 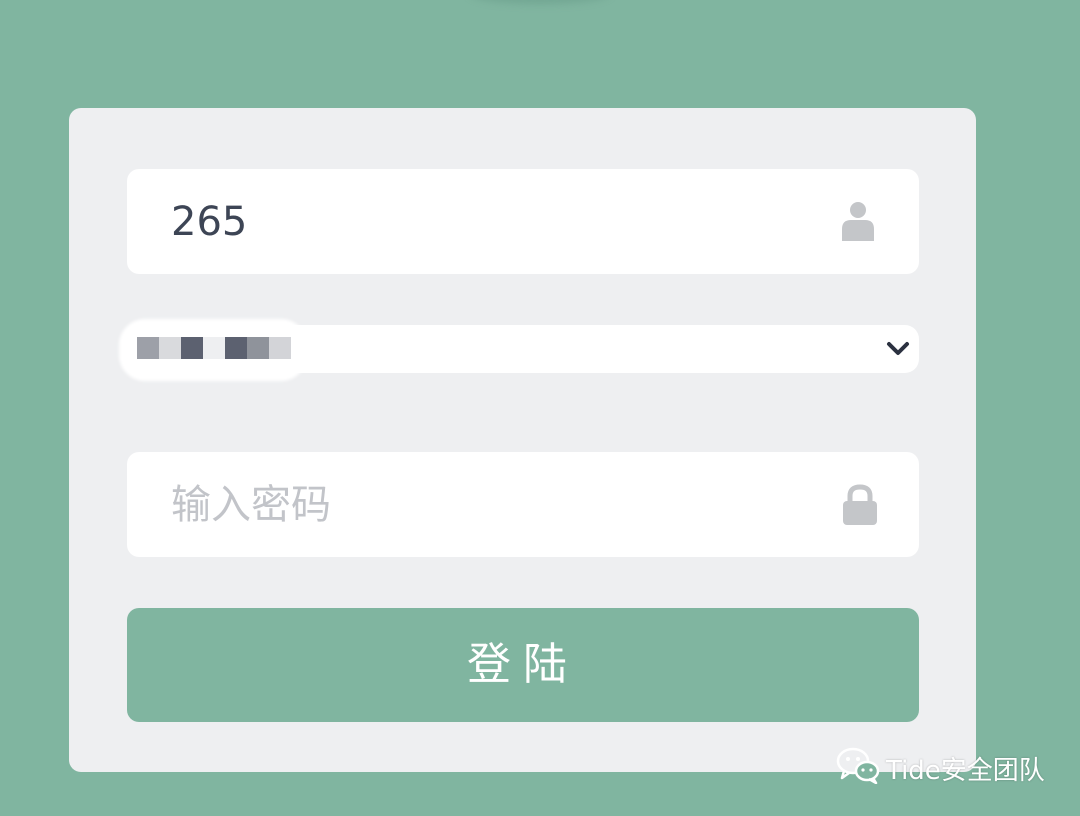 I want to click on password-field: 输入密码, so click(x=523, y=504).